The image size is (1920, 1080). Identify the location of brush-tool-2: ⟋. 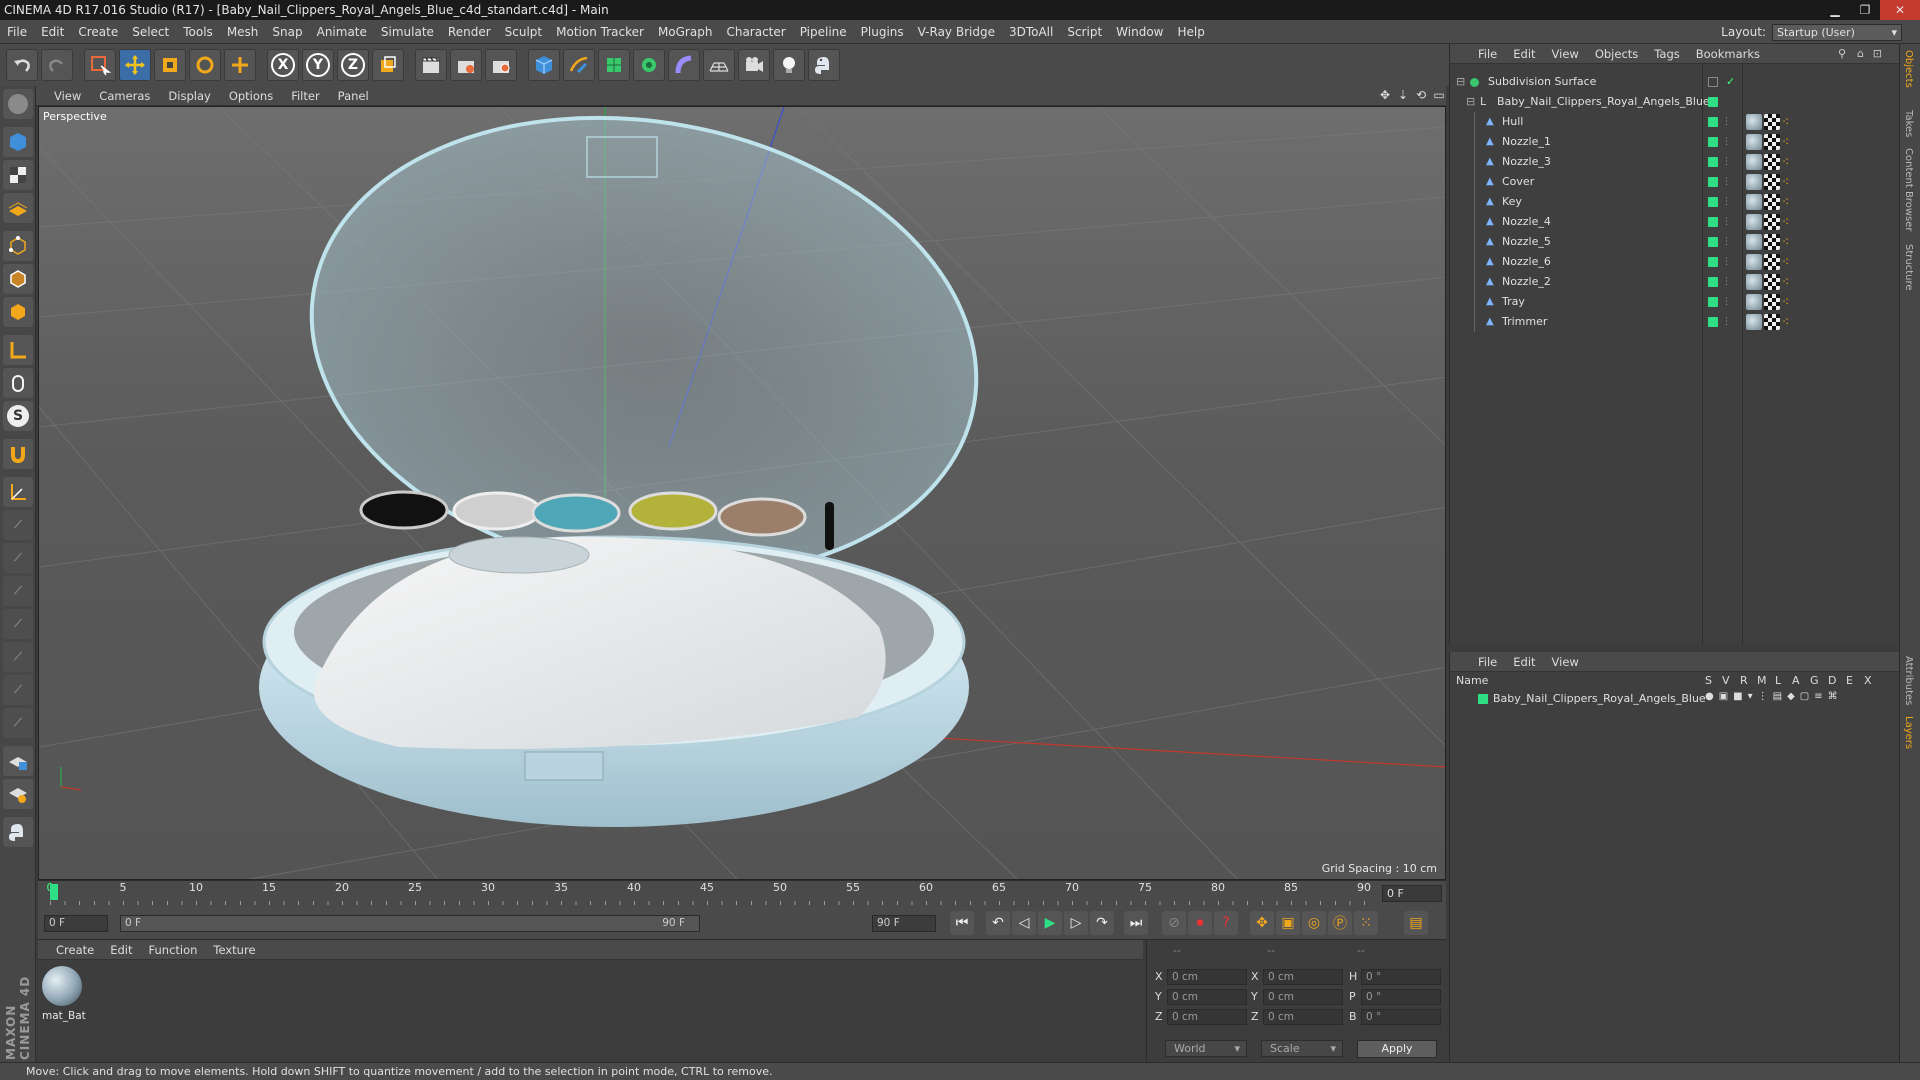
(18, 558).